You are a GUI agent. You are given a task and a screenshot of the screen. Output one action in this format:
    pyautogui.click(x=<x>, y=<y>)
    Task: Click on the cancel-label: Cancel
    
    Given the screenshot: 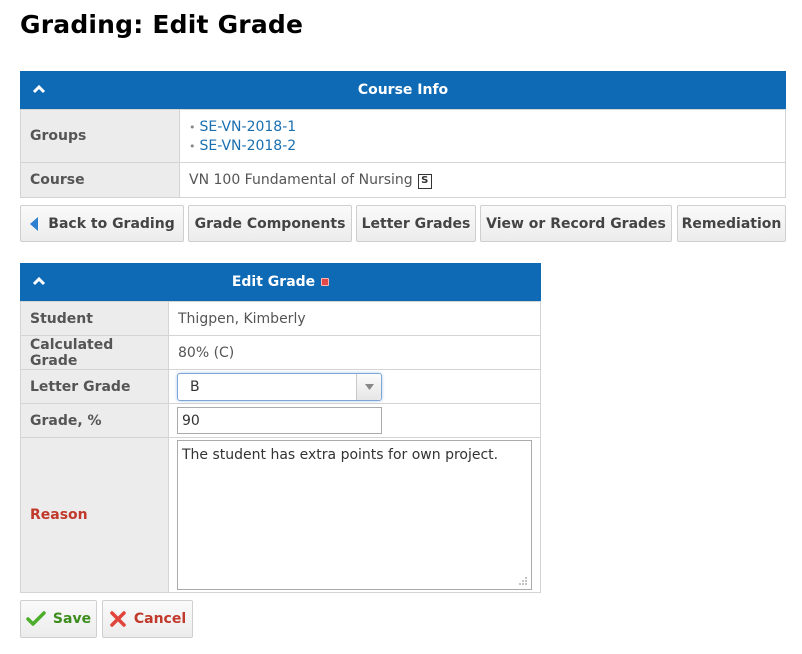 What is the action you would take?
    pyautogui.click(x=160, y=619)
    